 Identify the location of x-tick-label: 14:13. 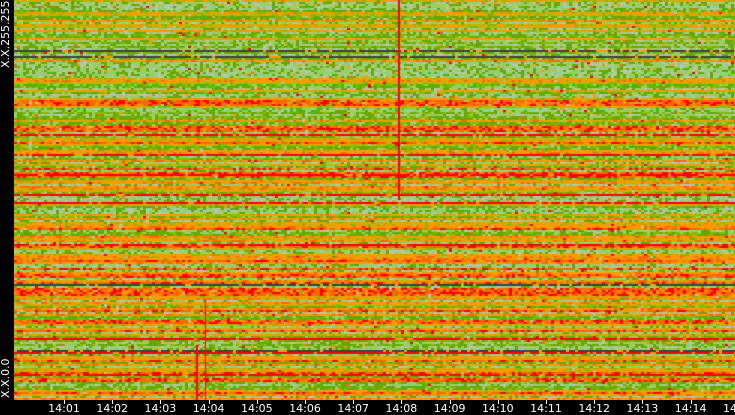
(642, 408).